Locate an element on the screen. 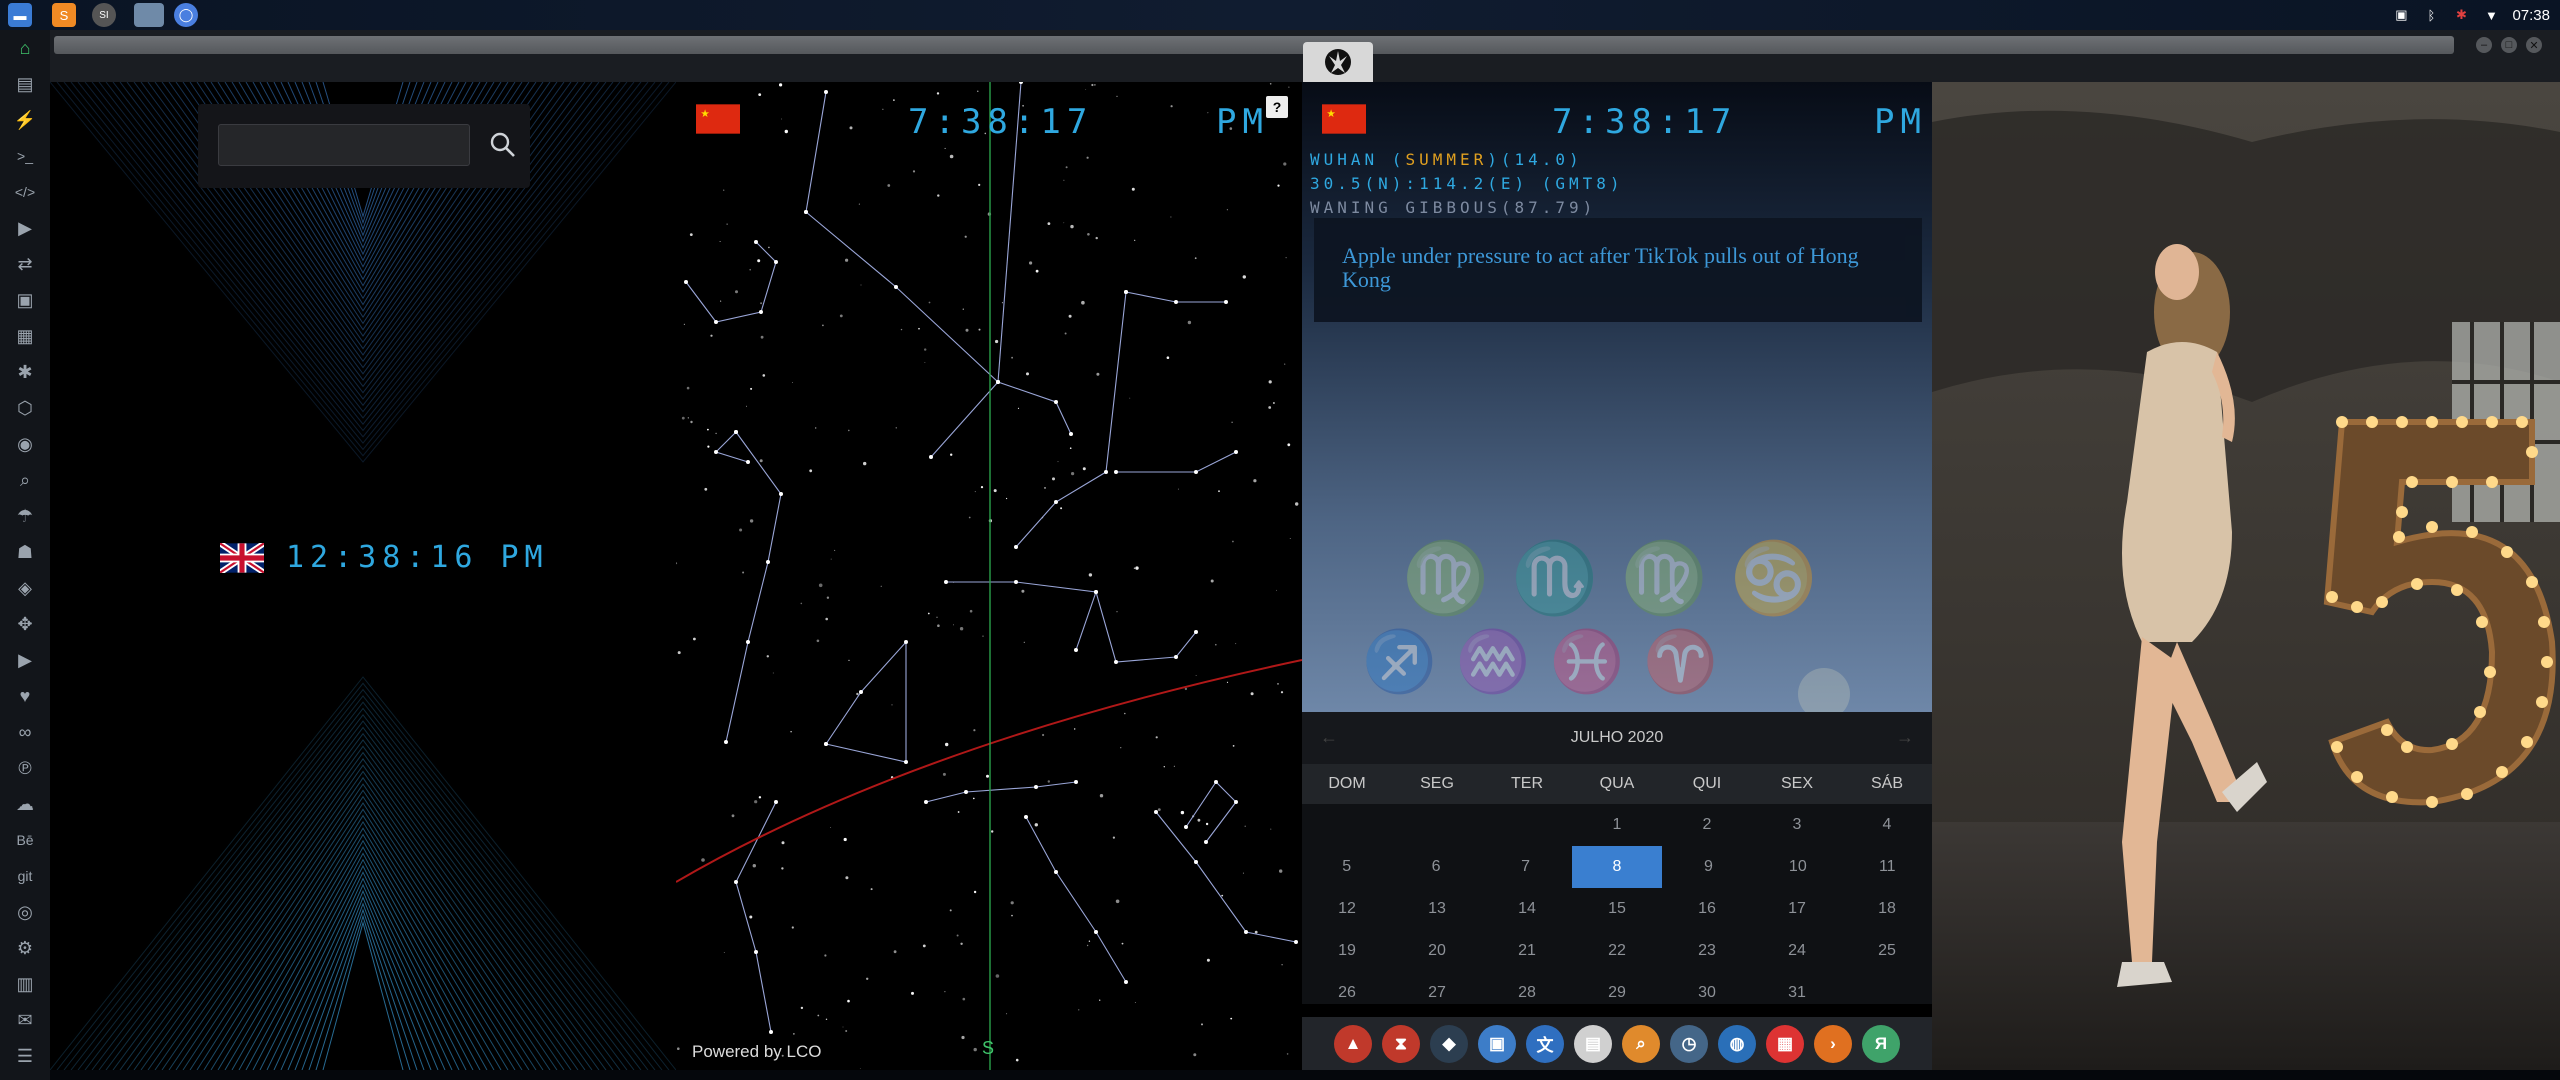  browser-app-icon: ◍ is located at coordinates (1737, 1043).